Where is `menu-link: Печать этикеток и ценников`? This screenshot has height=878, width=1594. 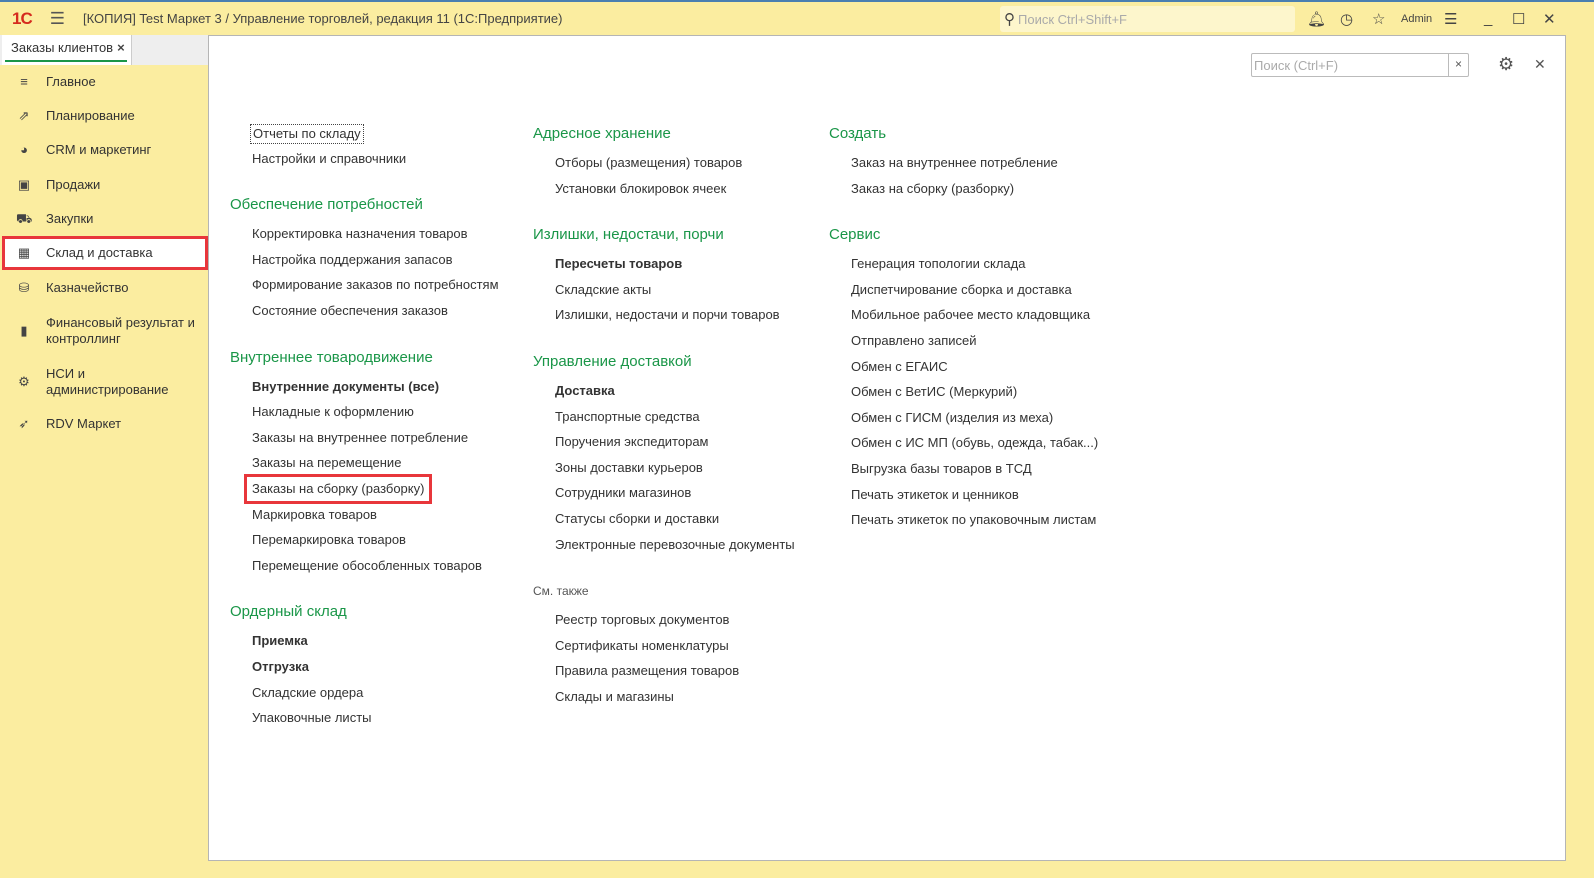
menu-link: Печать этикеток и ценников is located at coordinates (964, 499).